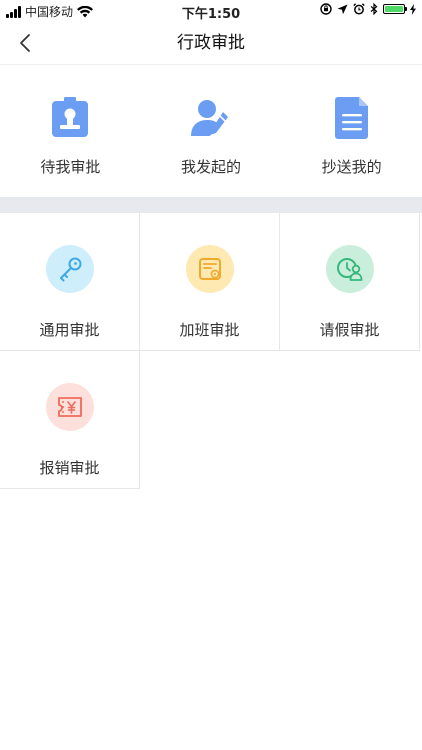 This screenshot has width=422, height=750. Describe the element at coordinates (69, 407) in the screenshot. I see `yen-ticket-icon` at that location.